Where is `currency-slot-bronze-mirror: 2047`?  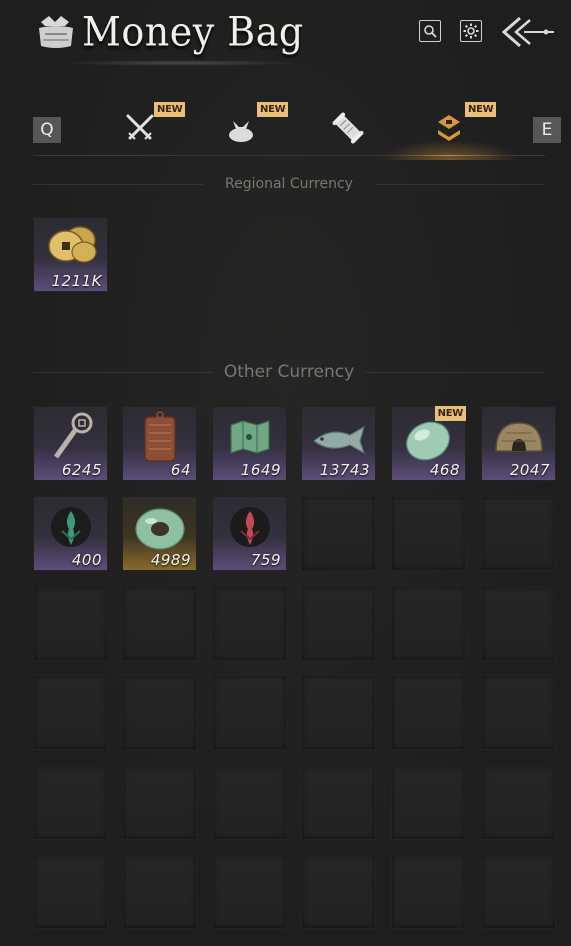 currency-slot-bronze-mirror: 2047 is located at coordinates (518, 443).